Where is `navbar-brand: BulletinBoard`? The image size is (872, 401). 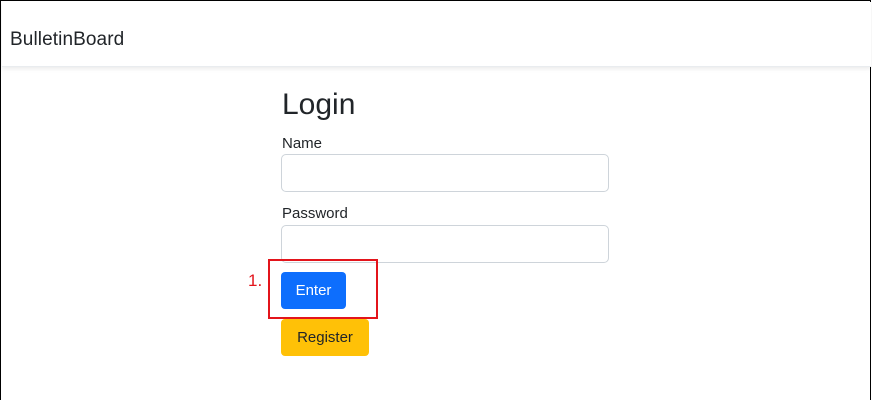
navbar-brand: BulletinBoard is located at coordinates (67, 40).